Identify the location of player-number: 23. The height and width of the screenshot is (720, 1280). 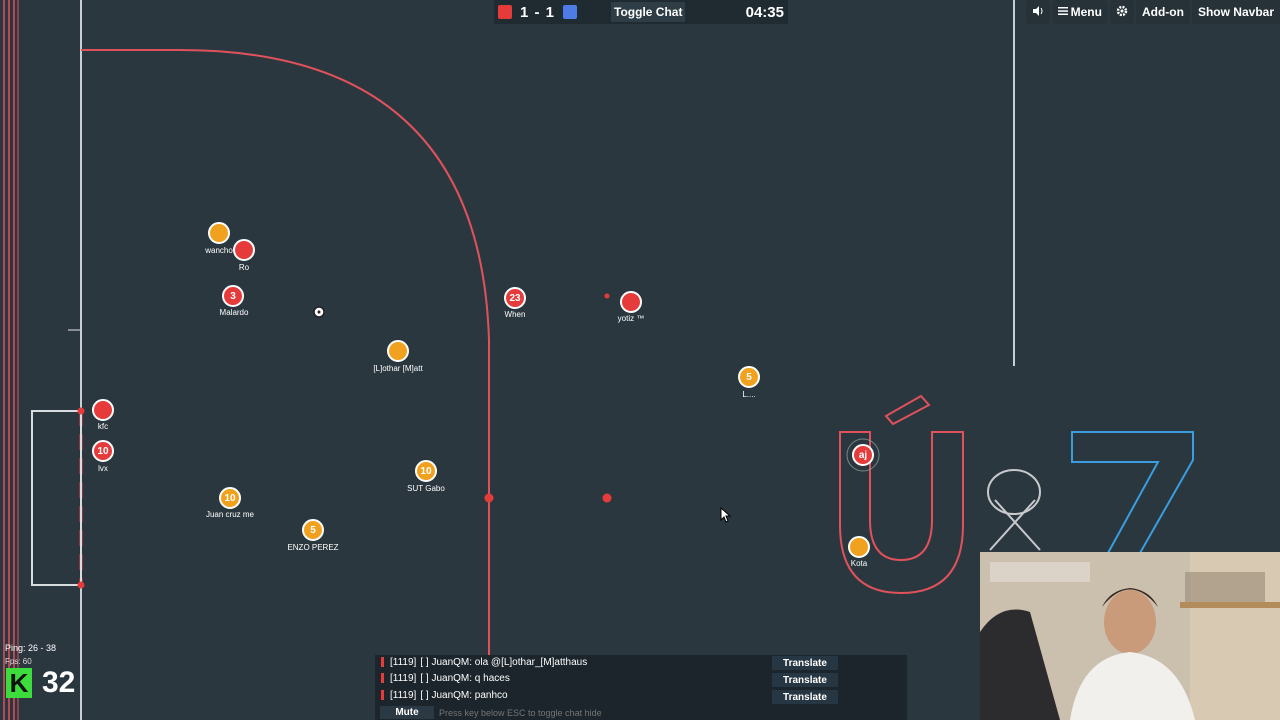
(515, 298).